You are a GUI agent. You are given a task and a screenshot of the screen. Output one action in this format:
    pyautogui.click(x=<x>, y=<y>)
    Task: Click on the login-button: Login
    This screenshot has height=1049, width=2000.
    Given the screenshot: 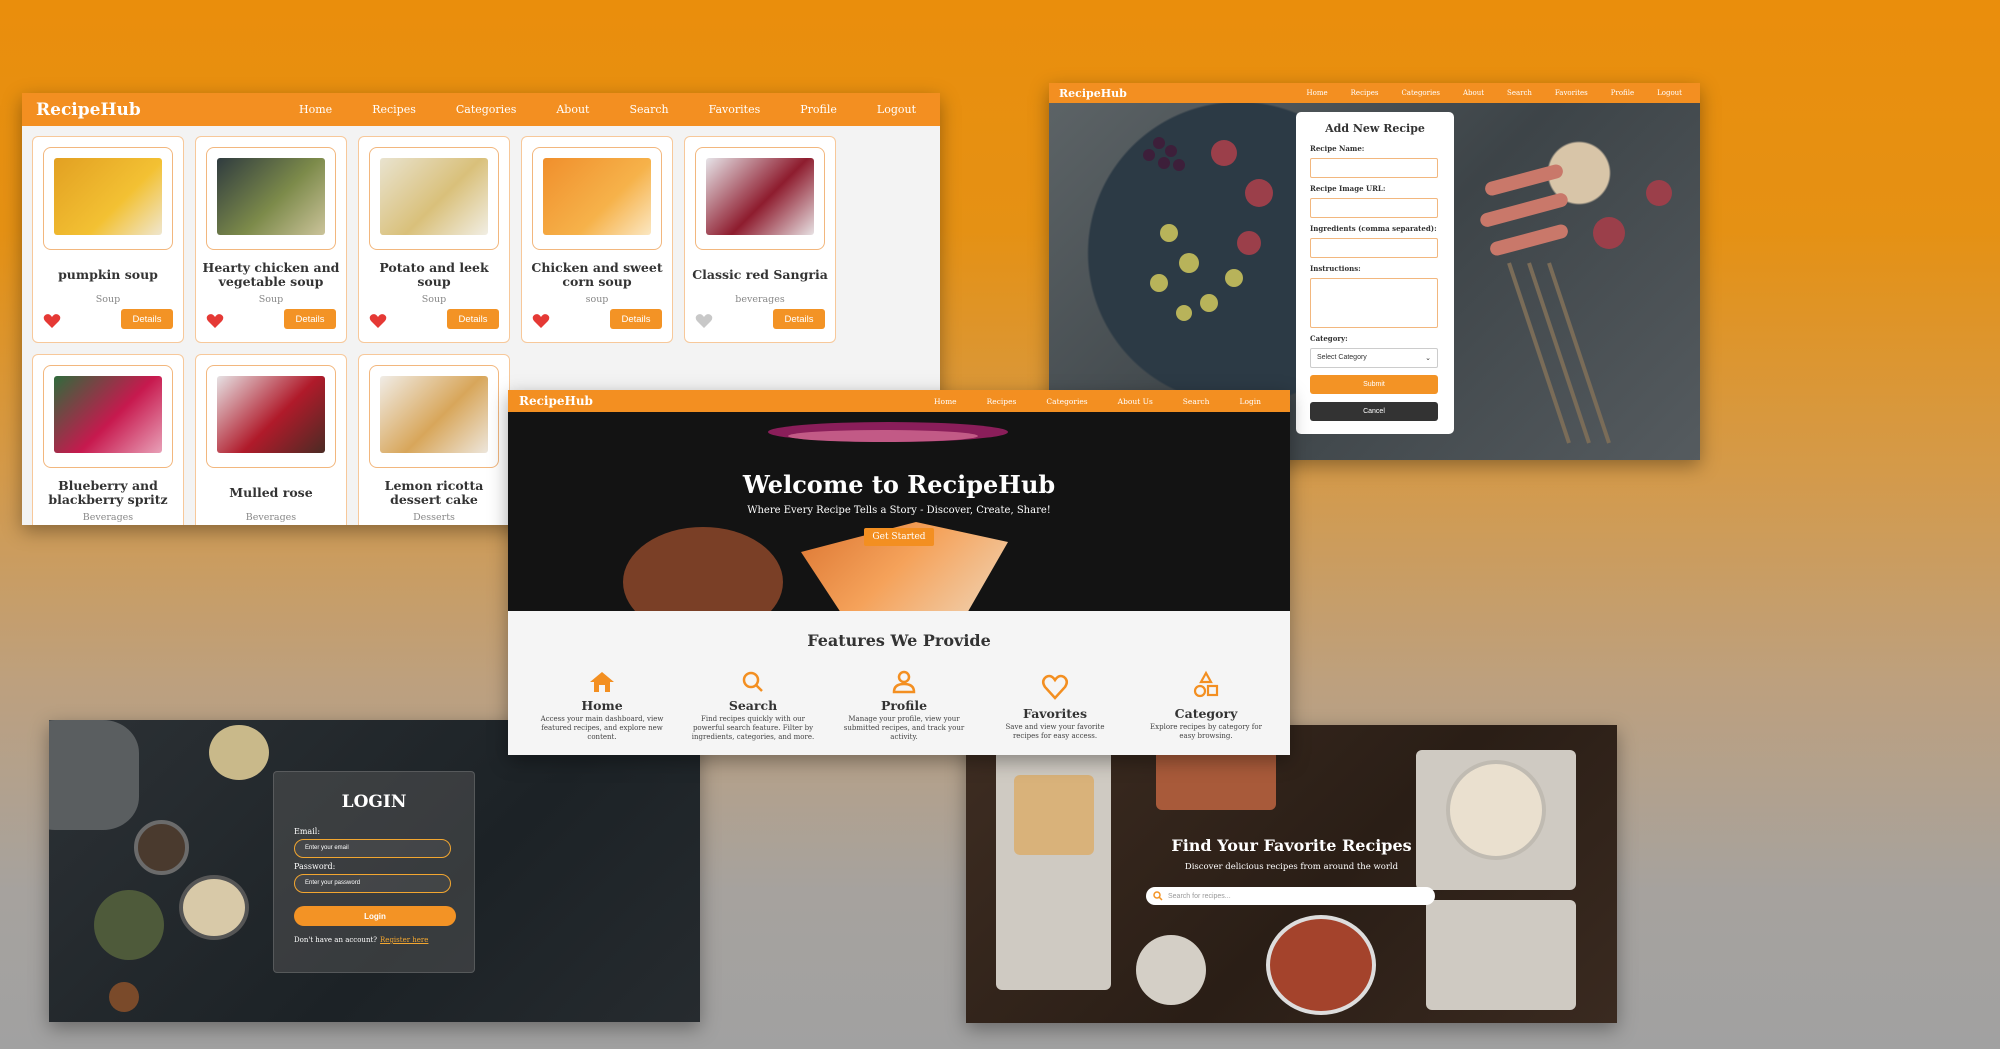 What is the action you would take?
    pyautogui.click(x=375, y=916)
    